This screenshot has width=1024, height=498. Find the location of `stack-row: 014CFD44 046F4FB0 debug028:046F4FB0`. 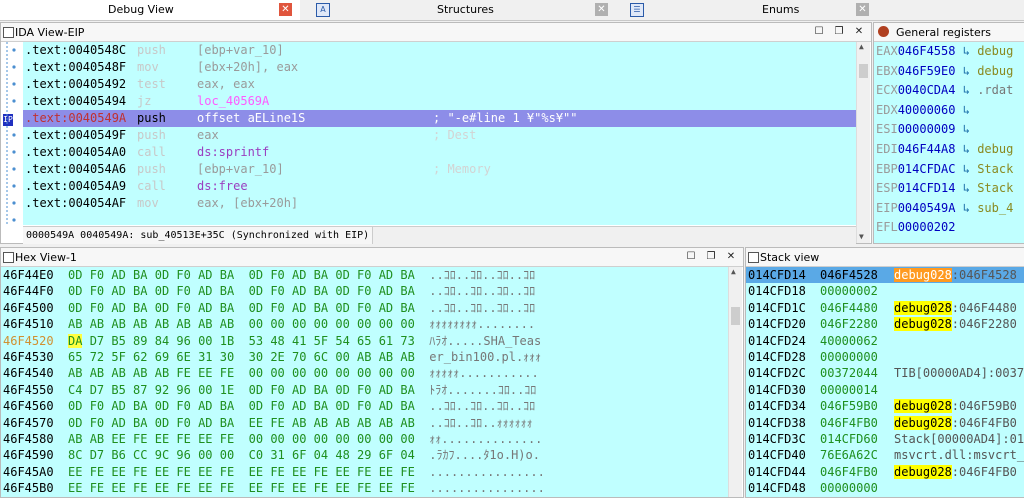

stack-row: 014CFD44 046F4FB0 debug028:046F4FB0 is located at coordinates (885, 472).